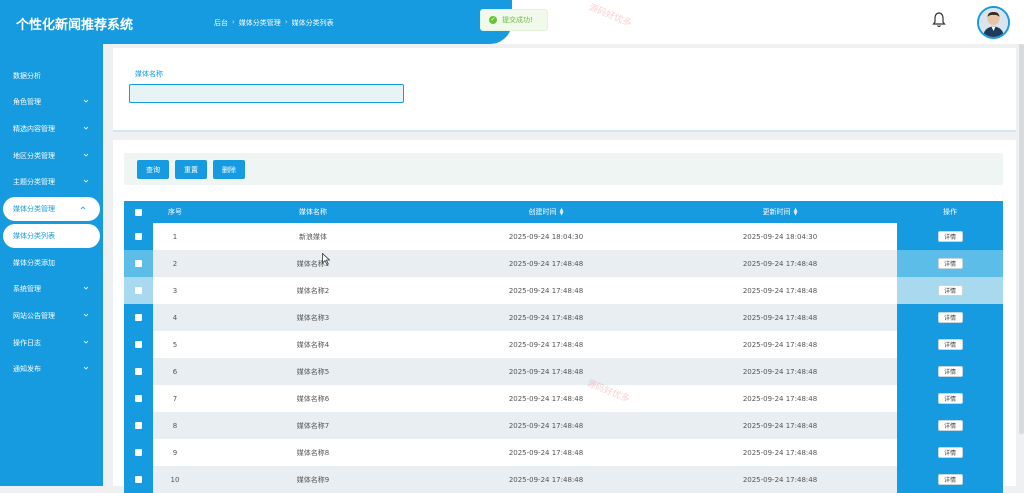 This screenshot has width=1024, height=493. What do you see at coordinates (313, 236) in the screenshot?
I see `row-media-name: 新浪媒体` at bounding box center [313, 236].